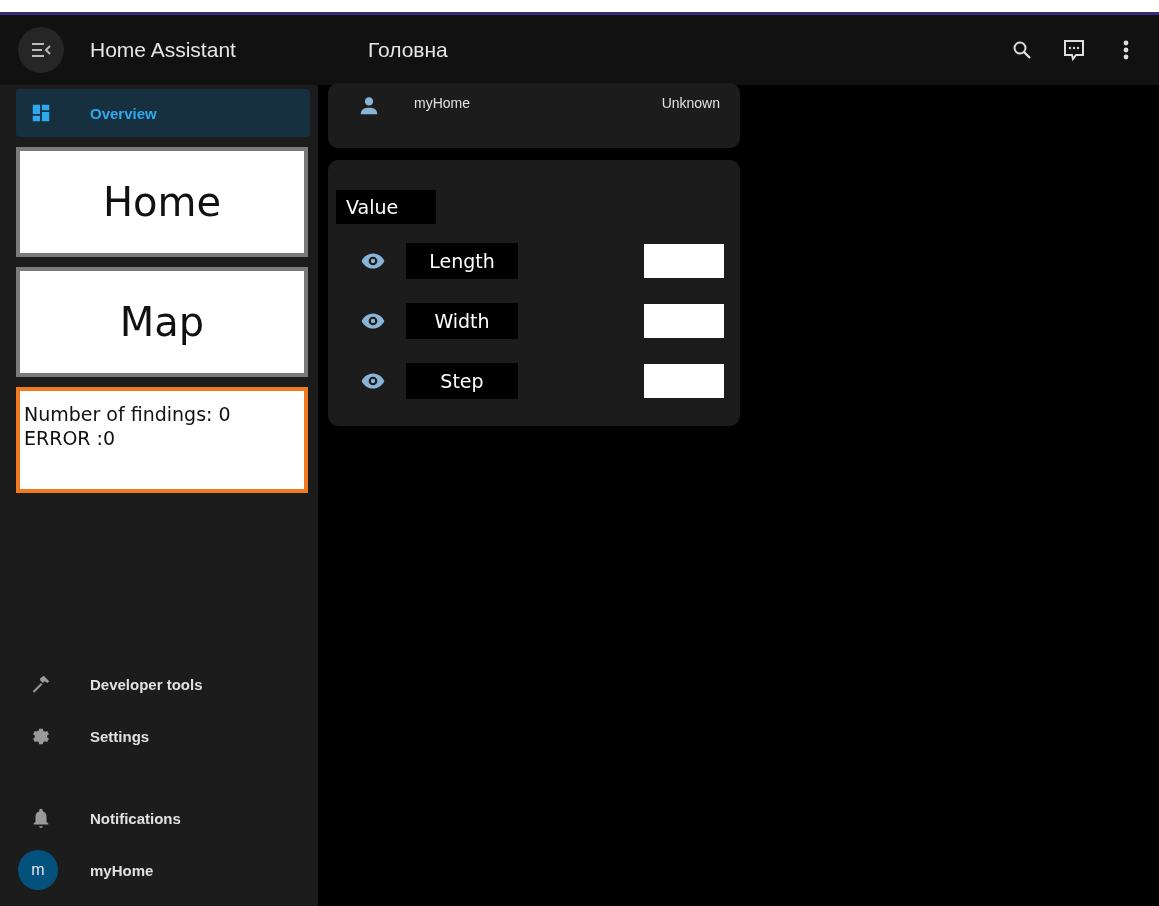 This screenshot has width=1159, height=906. Describe the element at coordinates (462, 261) in the screenshot. I see `field-label: Length` at that location.